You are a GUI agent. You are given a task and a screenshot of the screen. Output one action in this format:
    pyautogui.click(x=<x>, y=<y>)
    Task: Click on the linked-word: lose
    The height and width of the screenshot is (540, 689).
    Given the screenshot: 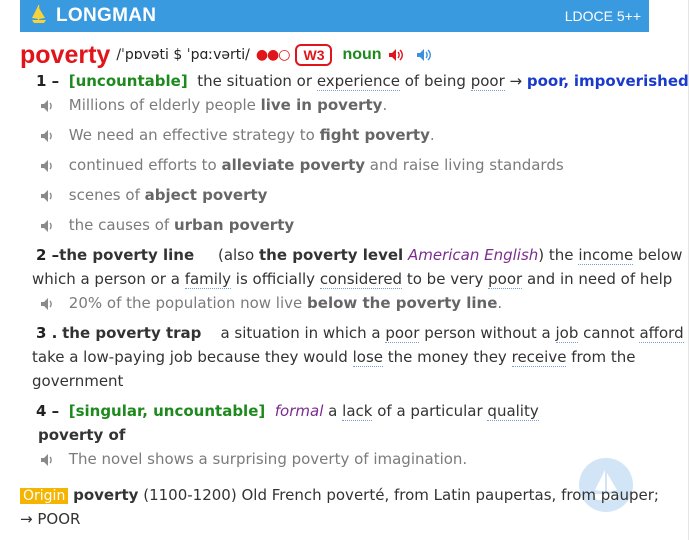 What is the action you would take?
    pyautogui.click(x=367, y=357)
    